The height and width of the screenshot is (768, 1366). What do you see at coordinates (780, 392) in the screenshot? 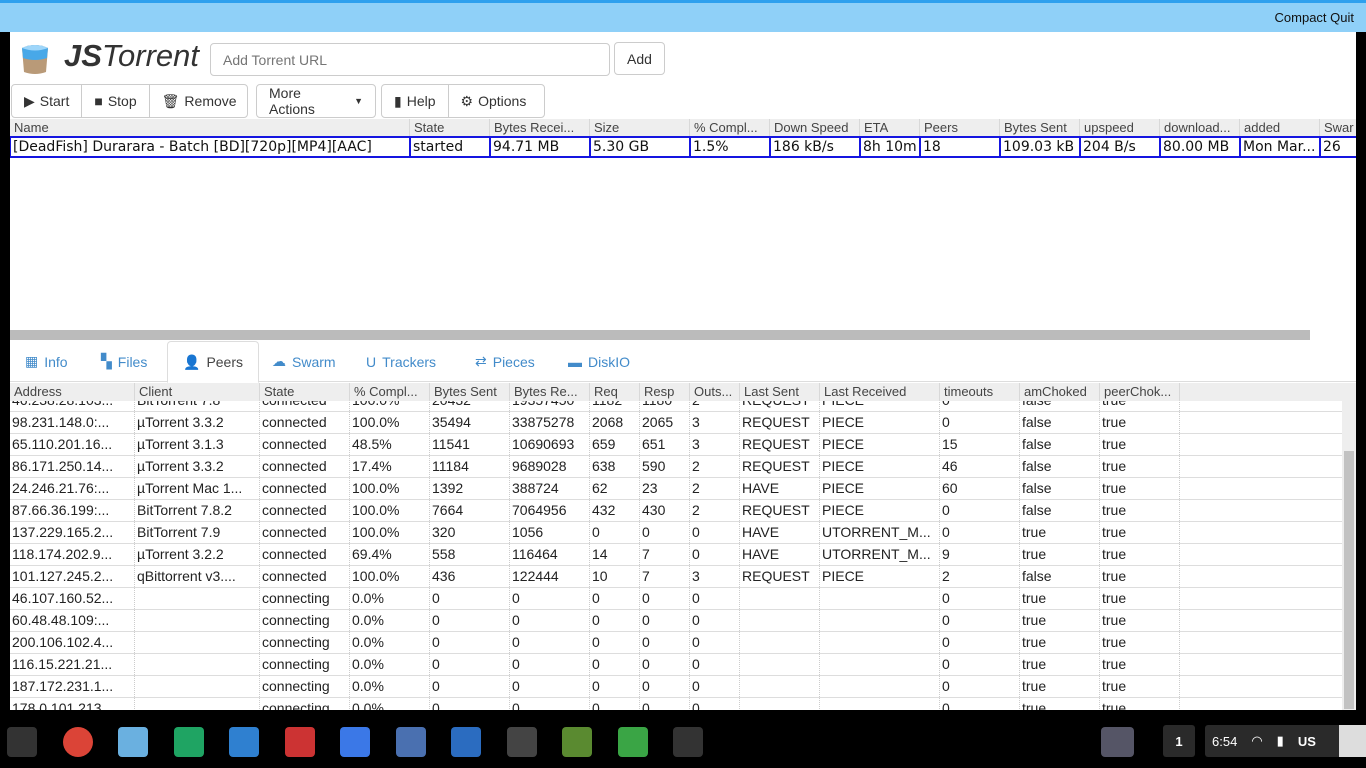
I see `column-header: Last Sent` at bounding box center [780, 392].